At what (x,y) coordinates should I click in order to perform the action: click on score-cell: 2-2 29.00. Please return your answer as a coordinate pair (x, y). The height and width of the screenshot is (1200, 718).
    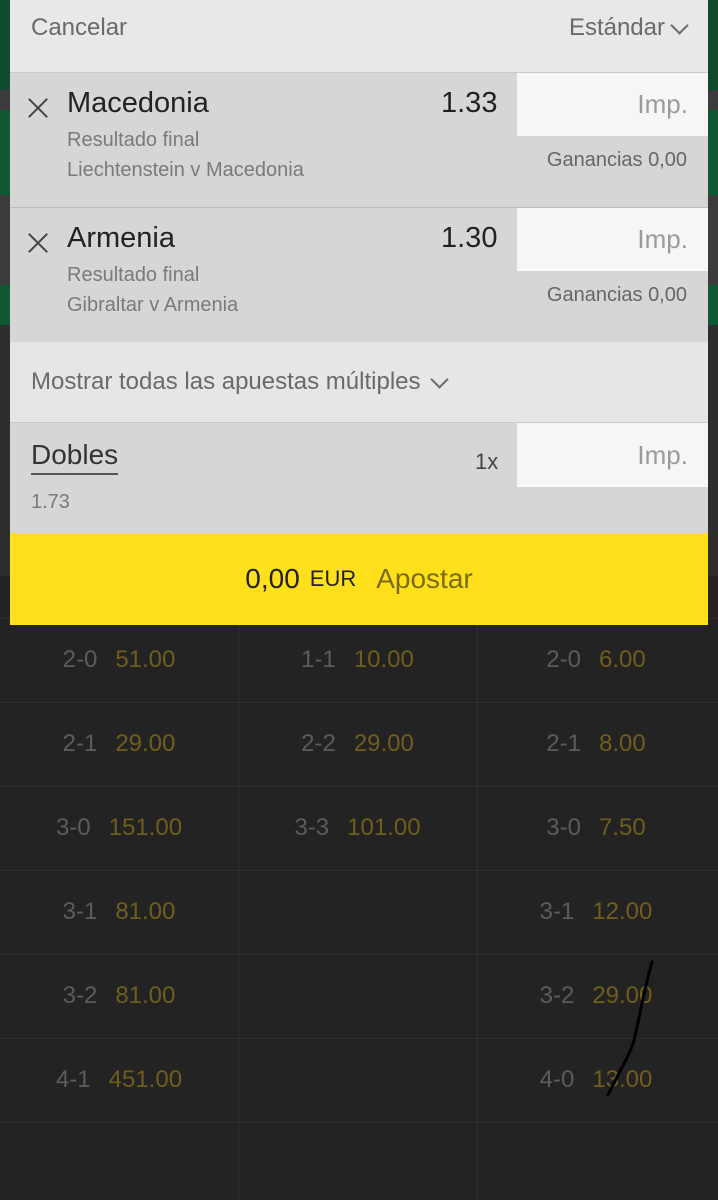
    Looking at the image, I should click on (358, 744).